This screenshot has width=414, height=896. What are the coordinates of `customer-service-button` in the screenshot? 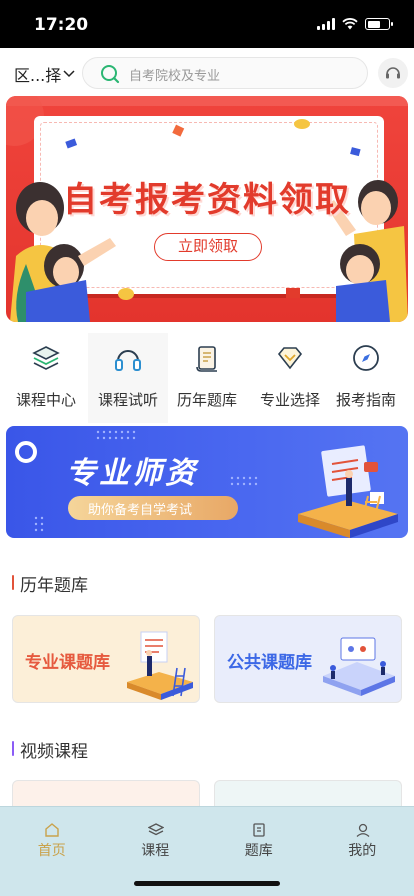 It's located at (393, 73).